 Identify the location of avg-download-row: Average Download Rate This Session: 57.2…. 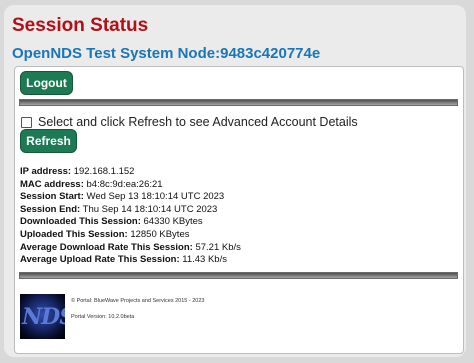
(130, 248).